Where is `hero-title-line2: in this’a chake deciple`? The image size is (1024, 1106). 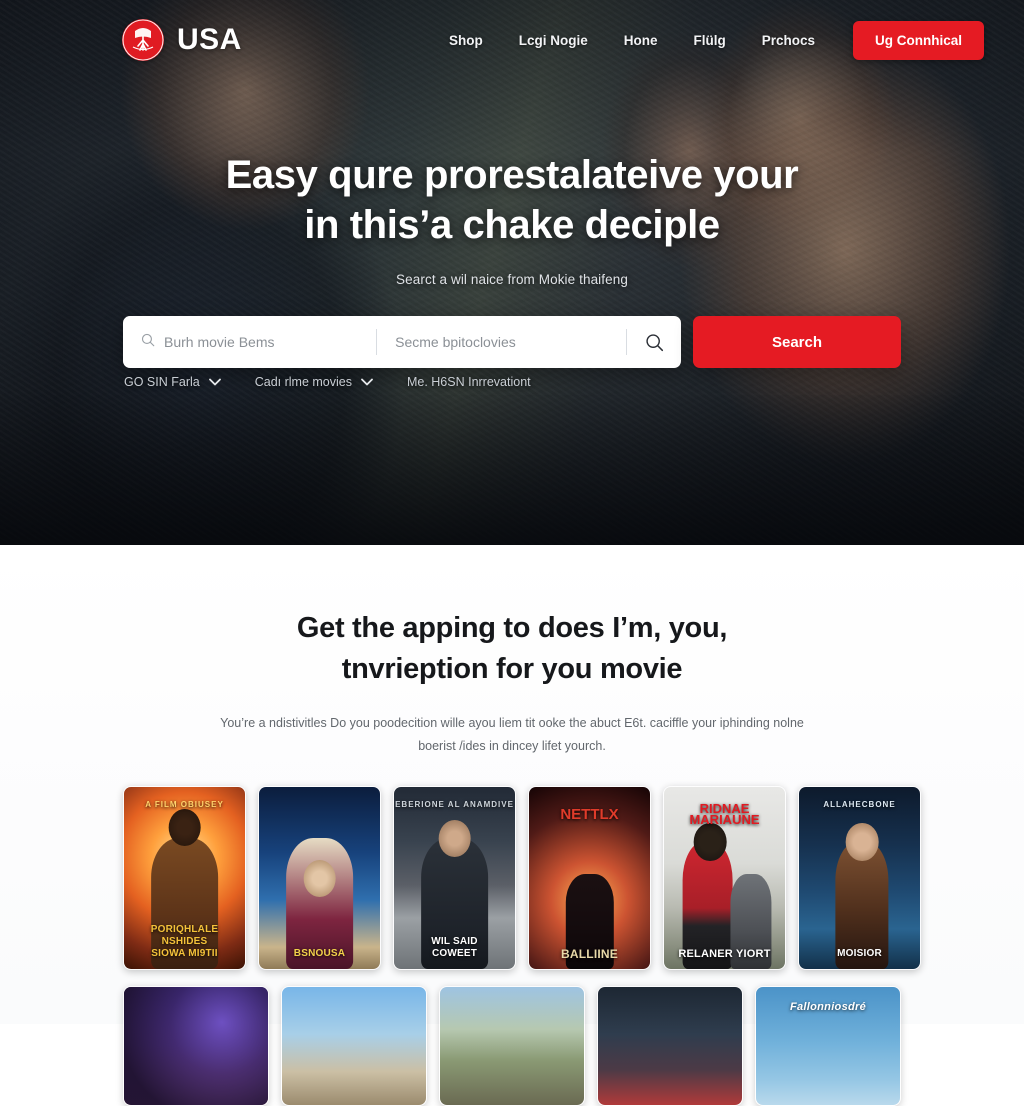 hero-title-line2: in this’a chake deciple is located at coordinates (512, 225).